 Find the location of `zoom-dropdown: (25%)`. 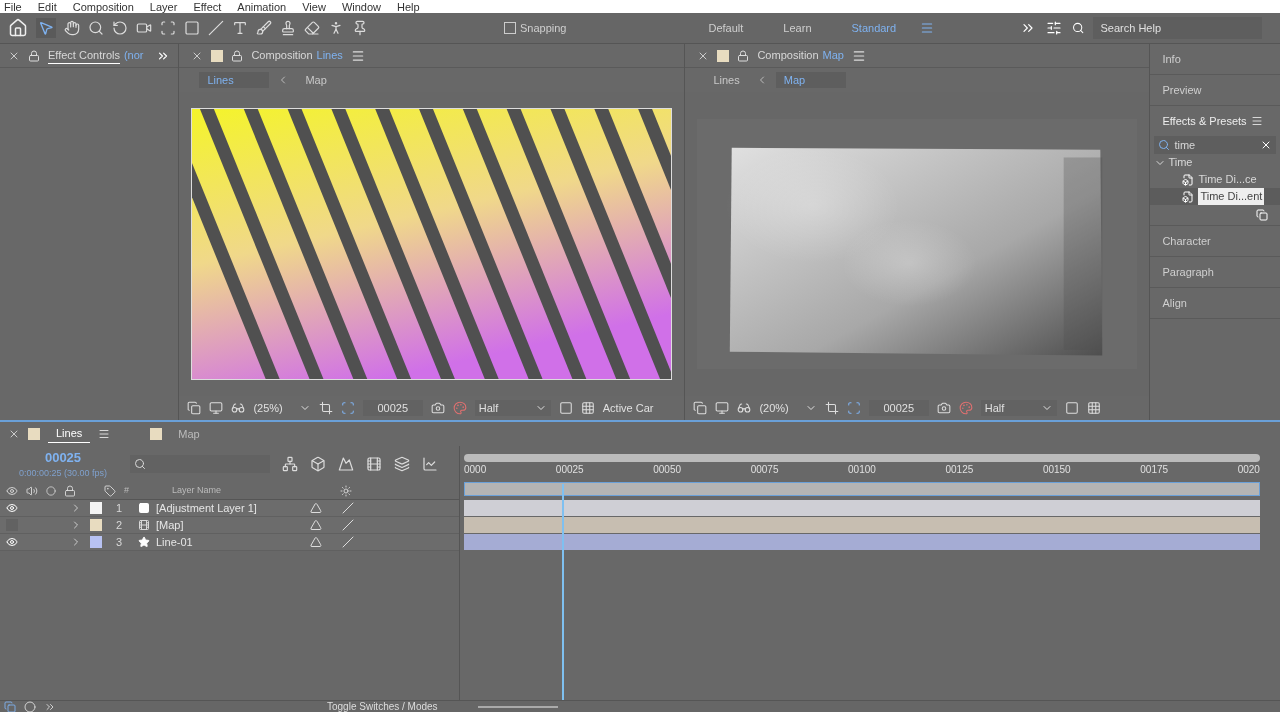

zoom-dropdown: (25%) is located at coordinates (282, 408).